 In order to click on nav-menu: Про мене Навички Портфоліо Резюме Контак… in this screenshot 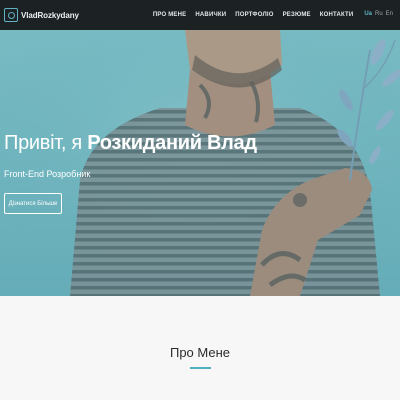, I will do `click(258, 15)`.